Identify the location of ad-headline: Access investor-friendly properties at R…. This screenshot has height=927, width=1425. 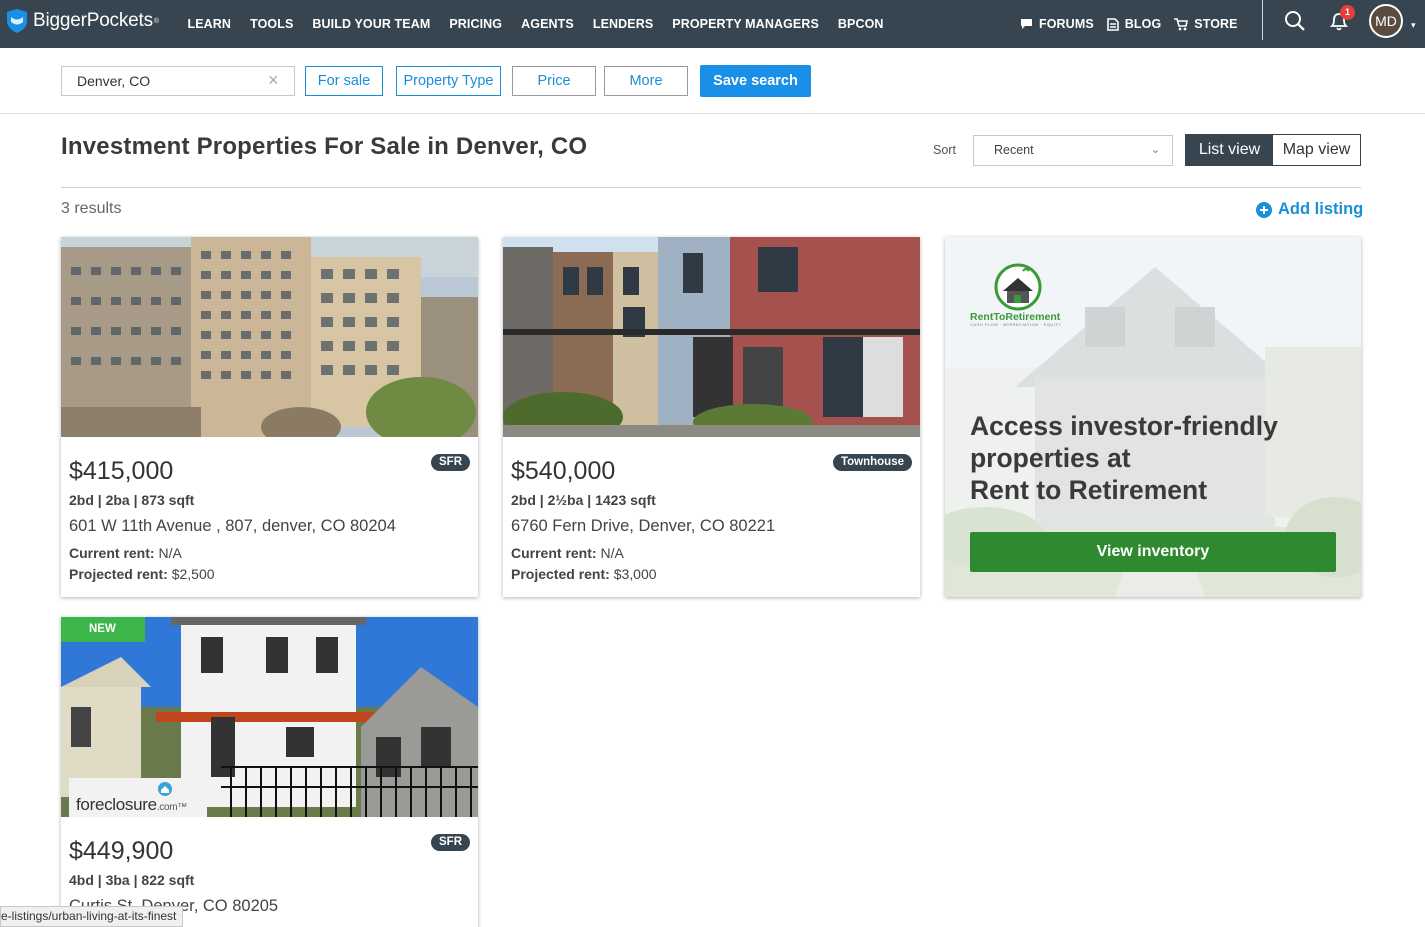
(1124, 458).